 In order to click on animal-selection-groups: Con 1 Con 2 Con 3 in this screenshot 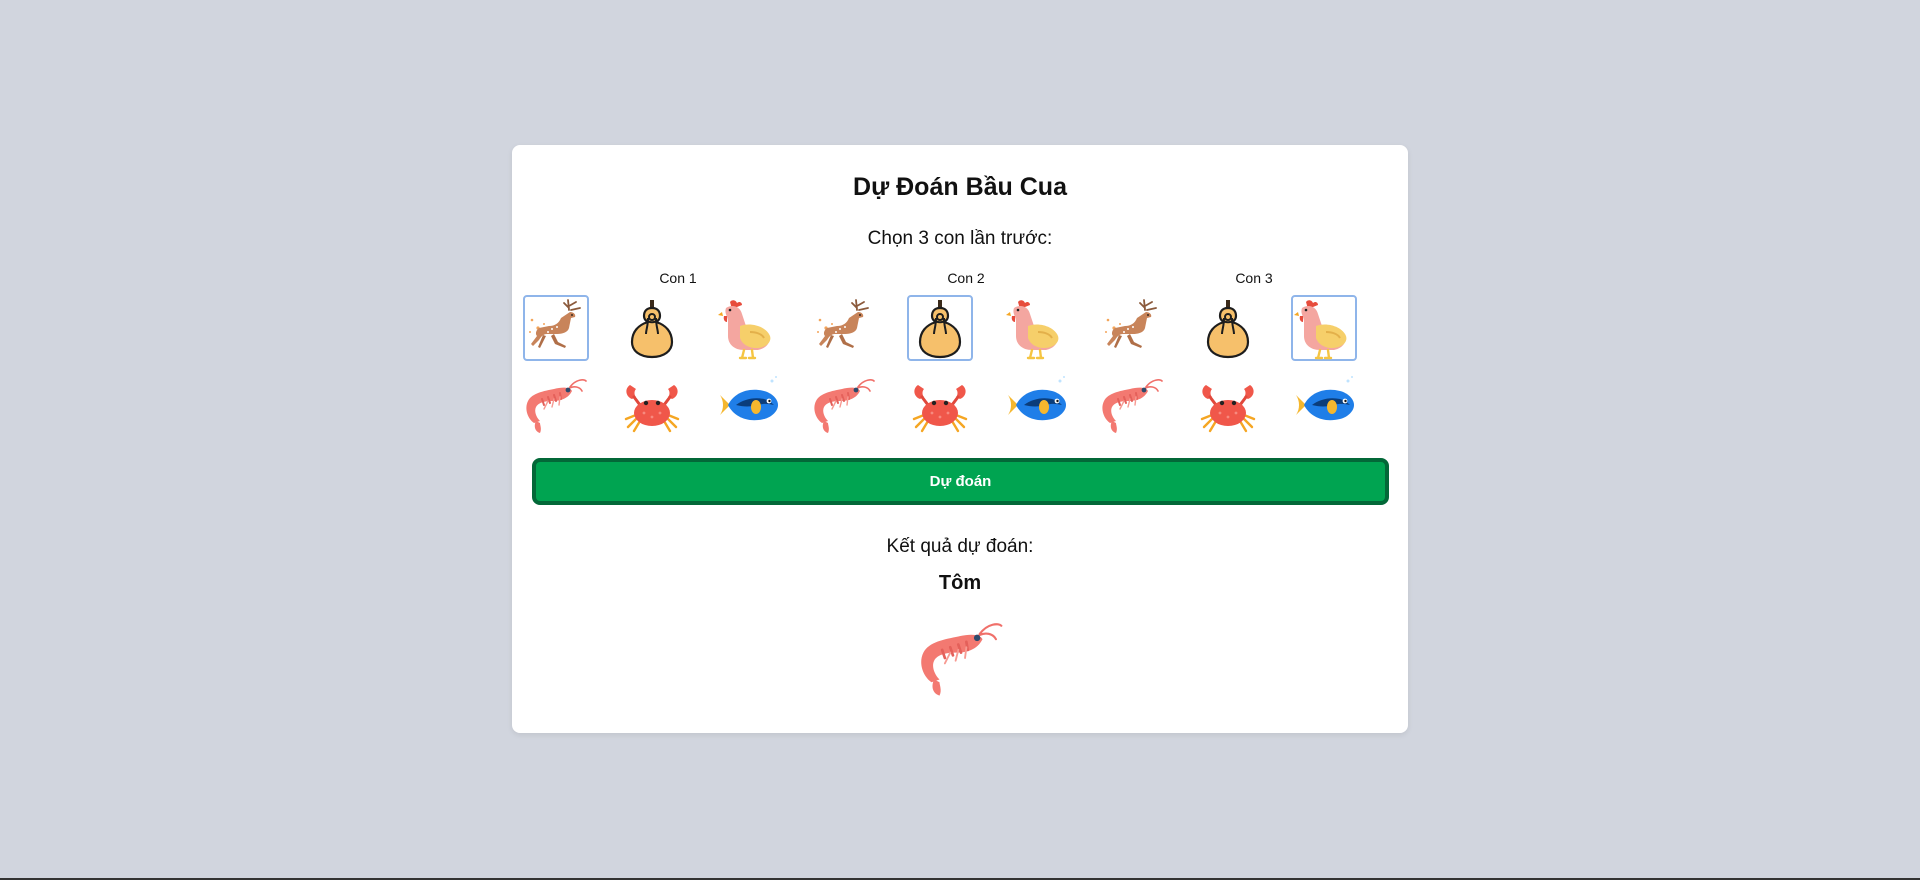, I will do `click(960, 364)`.